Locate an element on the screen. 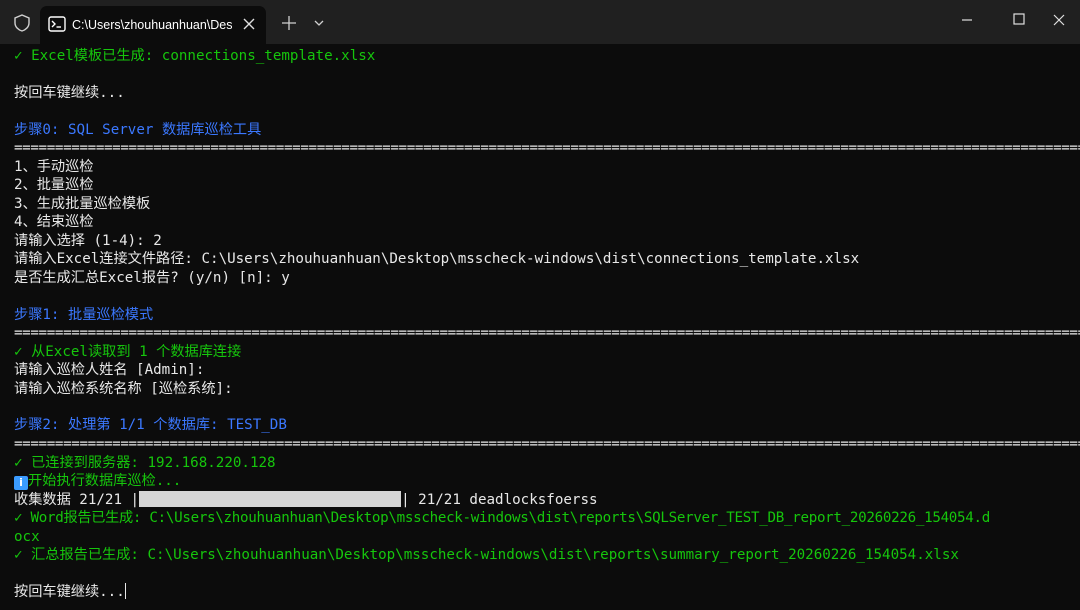  section-heading: 步骤0: SQL Server 数据库巡检工具 is located at coordinates (138, 130).